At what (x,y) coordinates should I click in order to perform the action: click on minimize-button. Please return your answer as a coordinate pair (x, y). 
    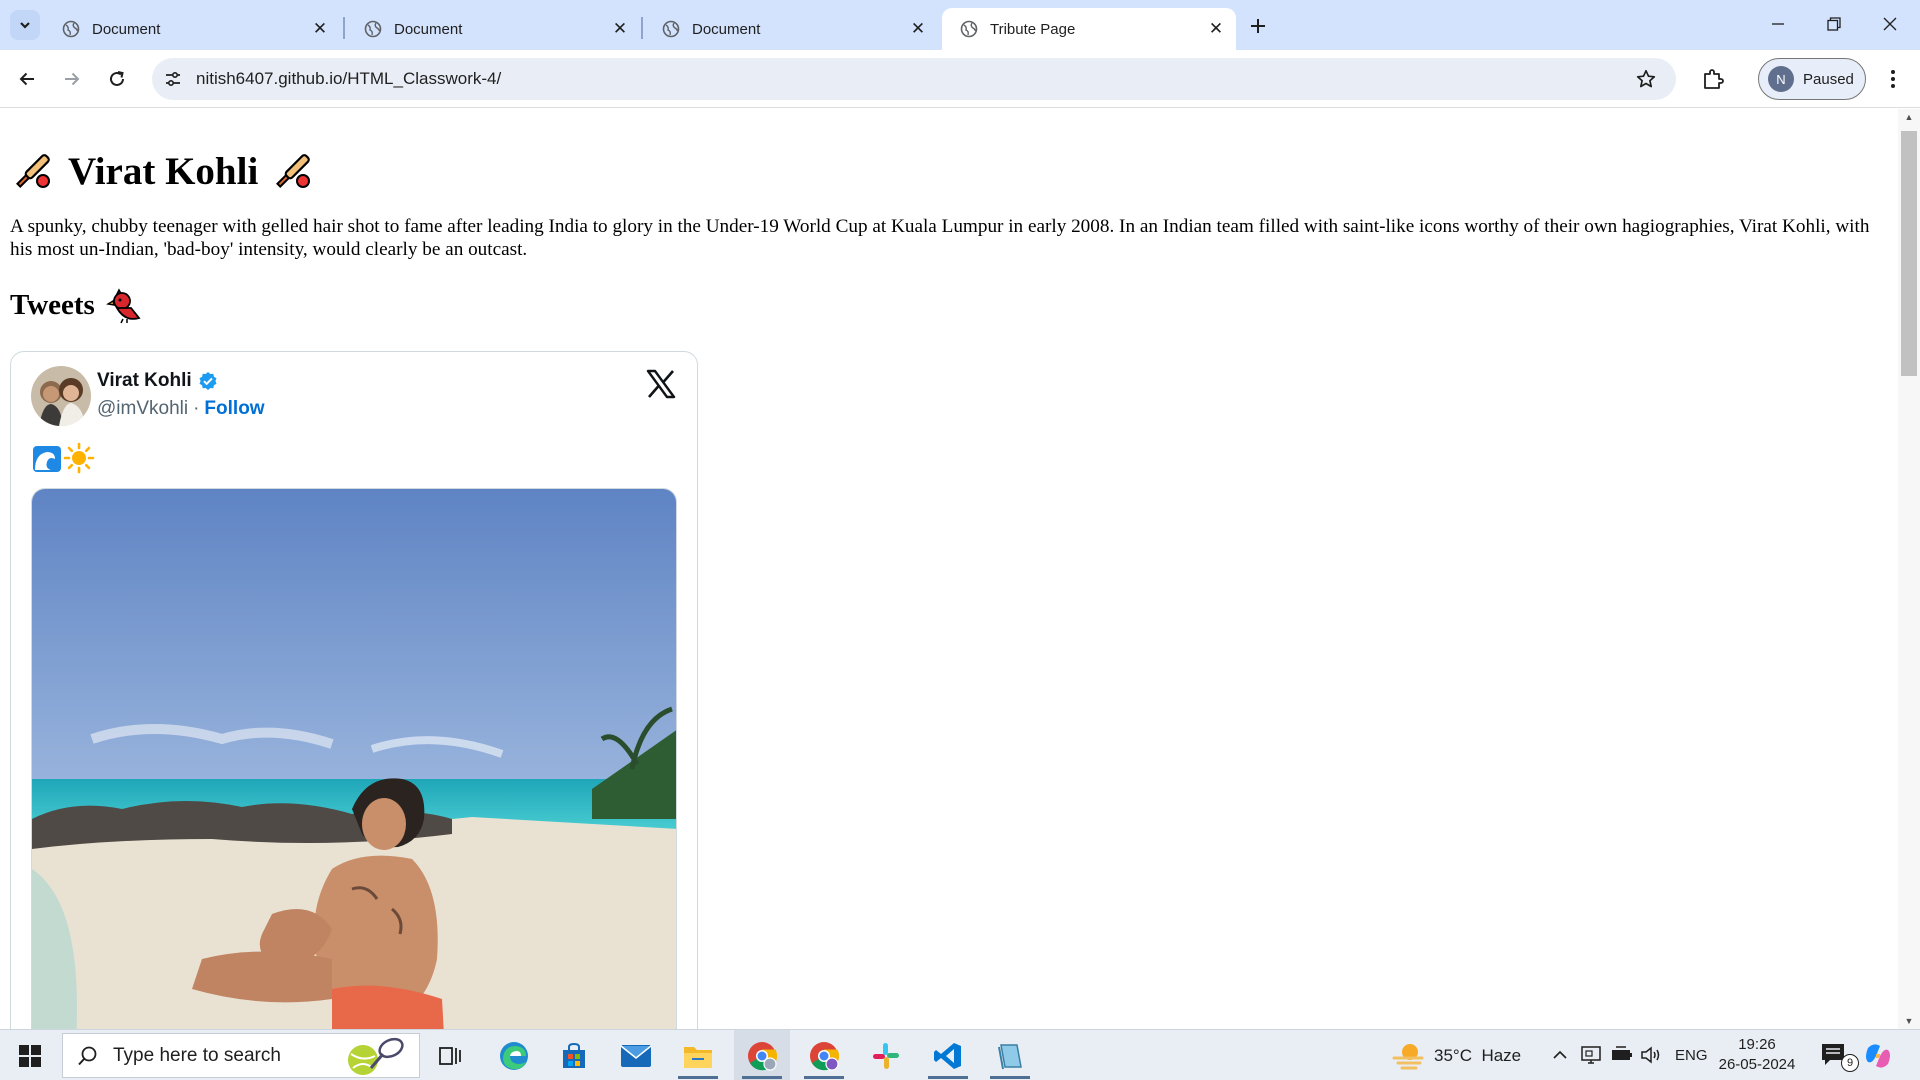
    Looking at the image, I should click on (1778, 24).